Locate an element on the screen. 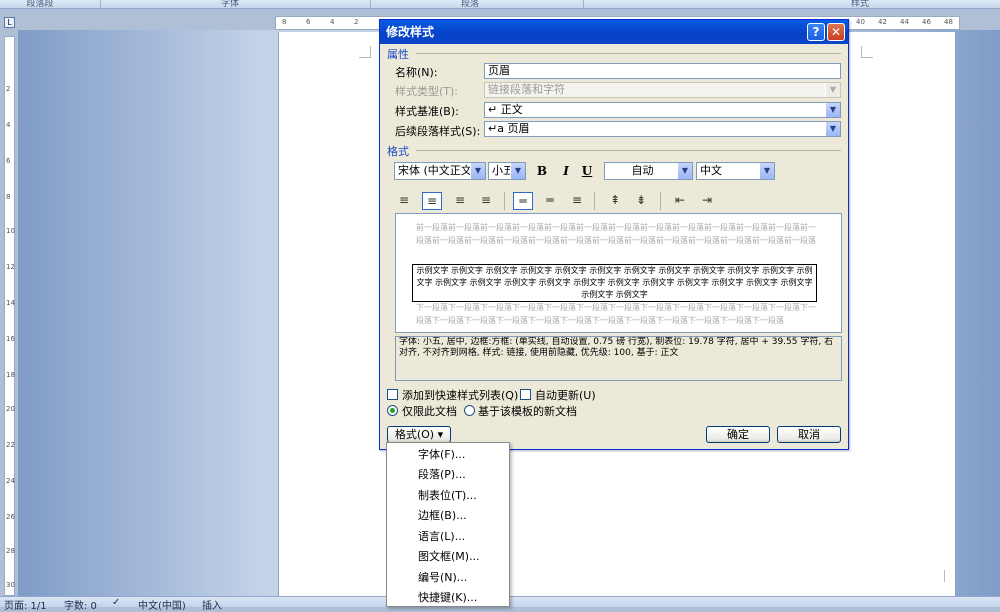 The width and height of the screenshot is (1000, 612). font-color-select: 自动 ▼ is located at coordinates (648, 171).